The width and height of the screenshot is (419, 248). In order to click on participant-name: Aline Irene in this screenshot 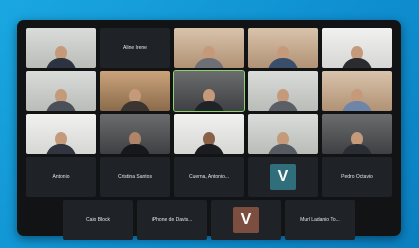, I will do `click(135, 48)`.